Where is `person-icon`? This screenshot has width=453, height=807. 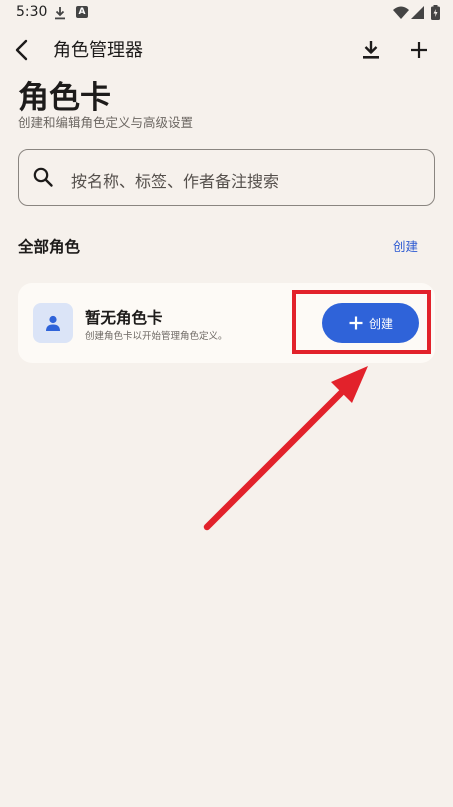 person-icon is located at coordinates (53, 323).